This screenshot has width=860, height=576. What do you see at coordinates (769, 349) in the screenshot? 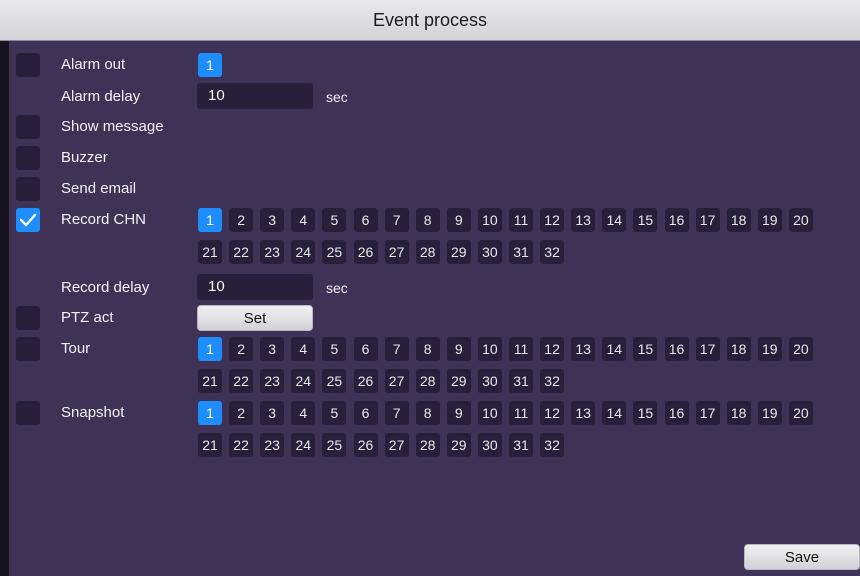
I see `tour-channel-19: 19` at bounding box center [769, 349].